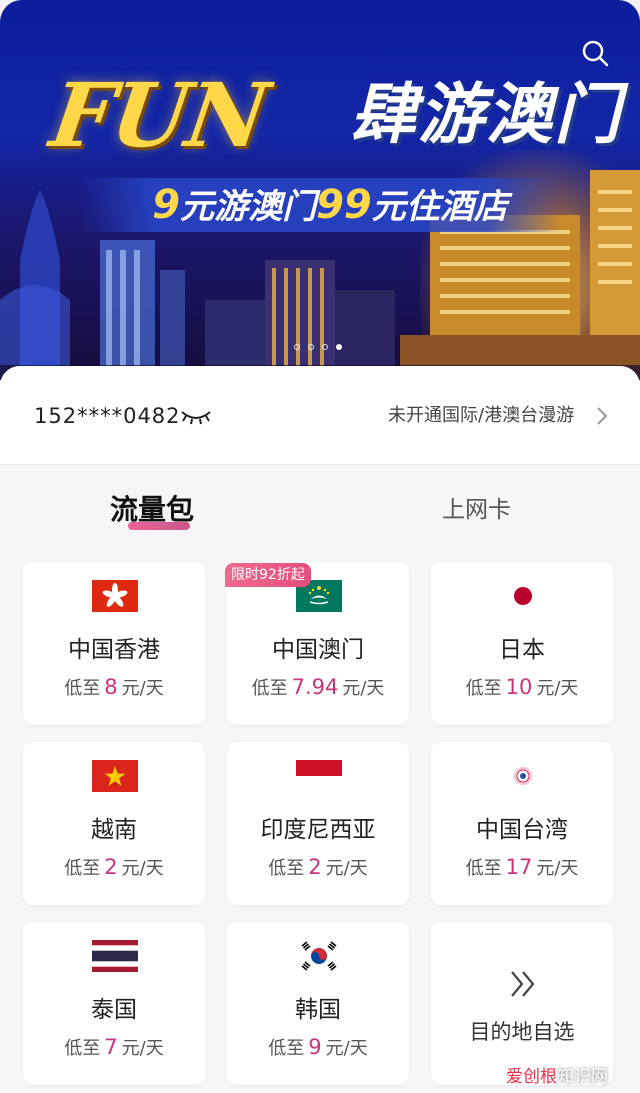 Image resolution: width=640 pixels, height=1093 pixels. I want to click on destination-card-thailand: 泰国 低至 7 元/天, so click(114, 1003).